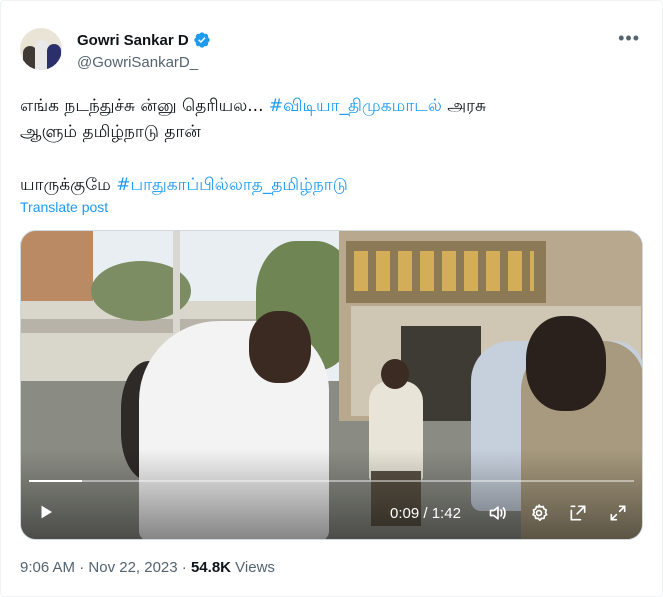 The height and width of the screenshot is (597, 663). I want to click on popout-icon, so click(578, 513).